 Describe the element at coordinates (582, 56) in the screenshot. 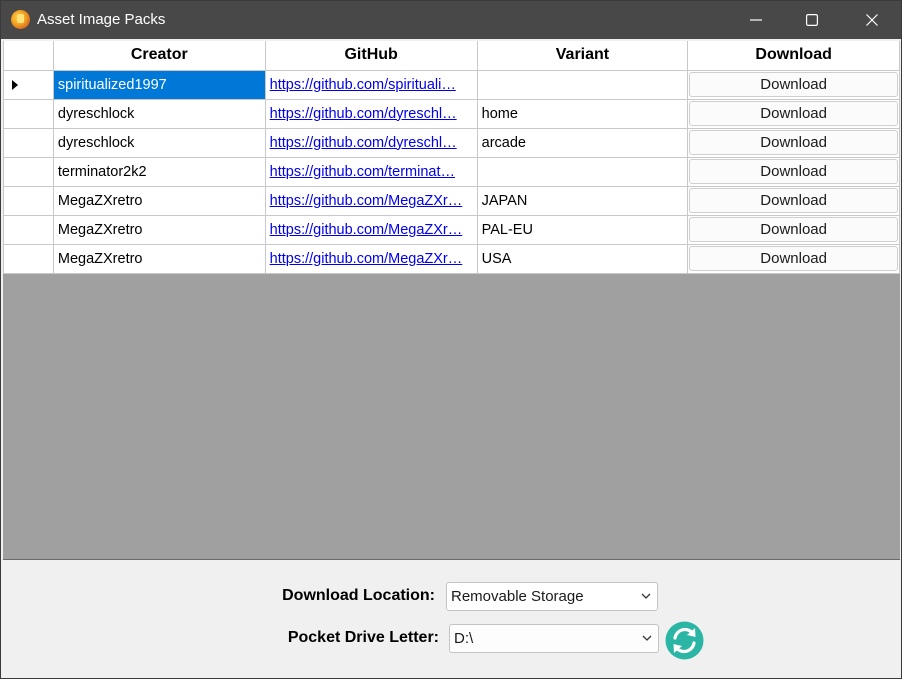

I see `column-header-variant: Variant` at that location.